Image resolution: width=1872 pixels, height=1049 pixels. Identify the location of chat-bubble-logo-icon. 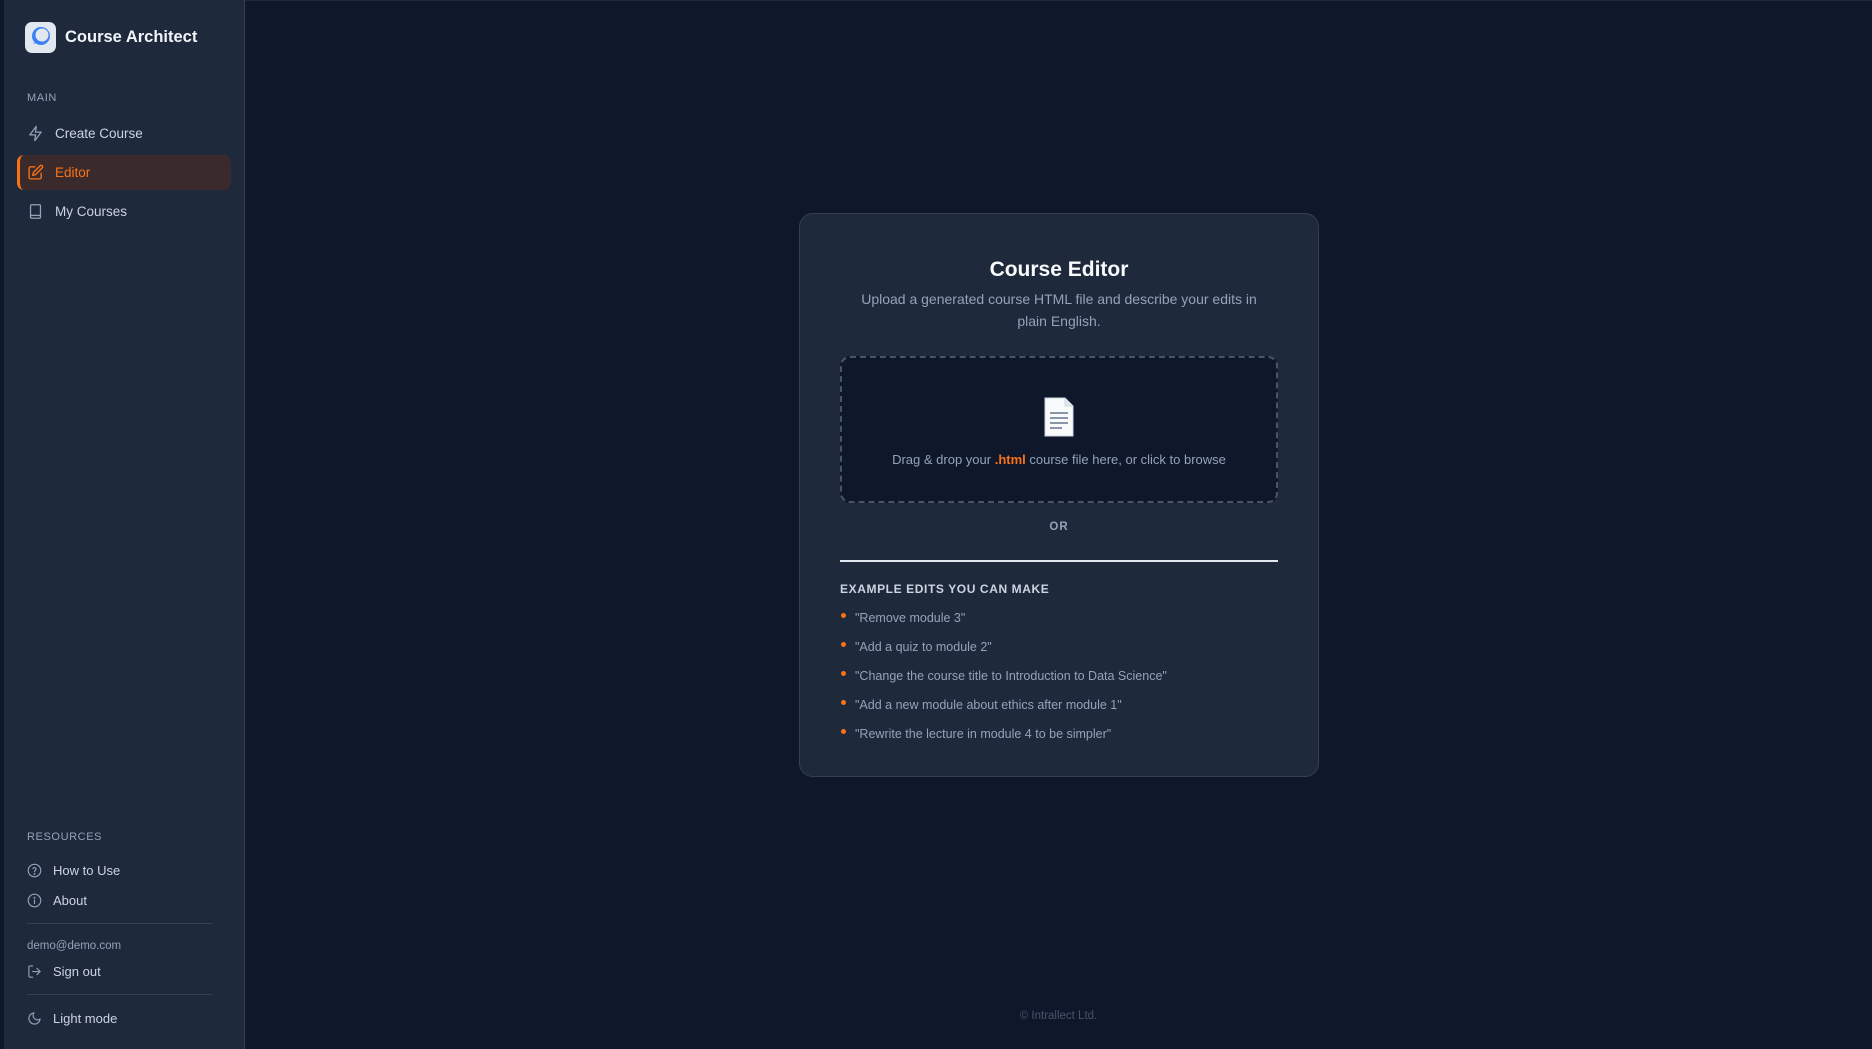
(40, 37).